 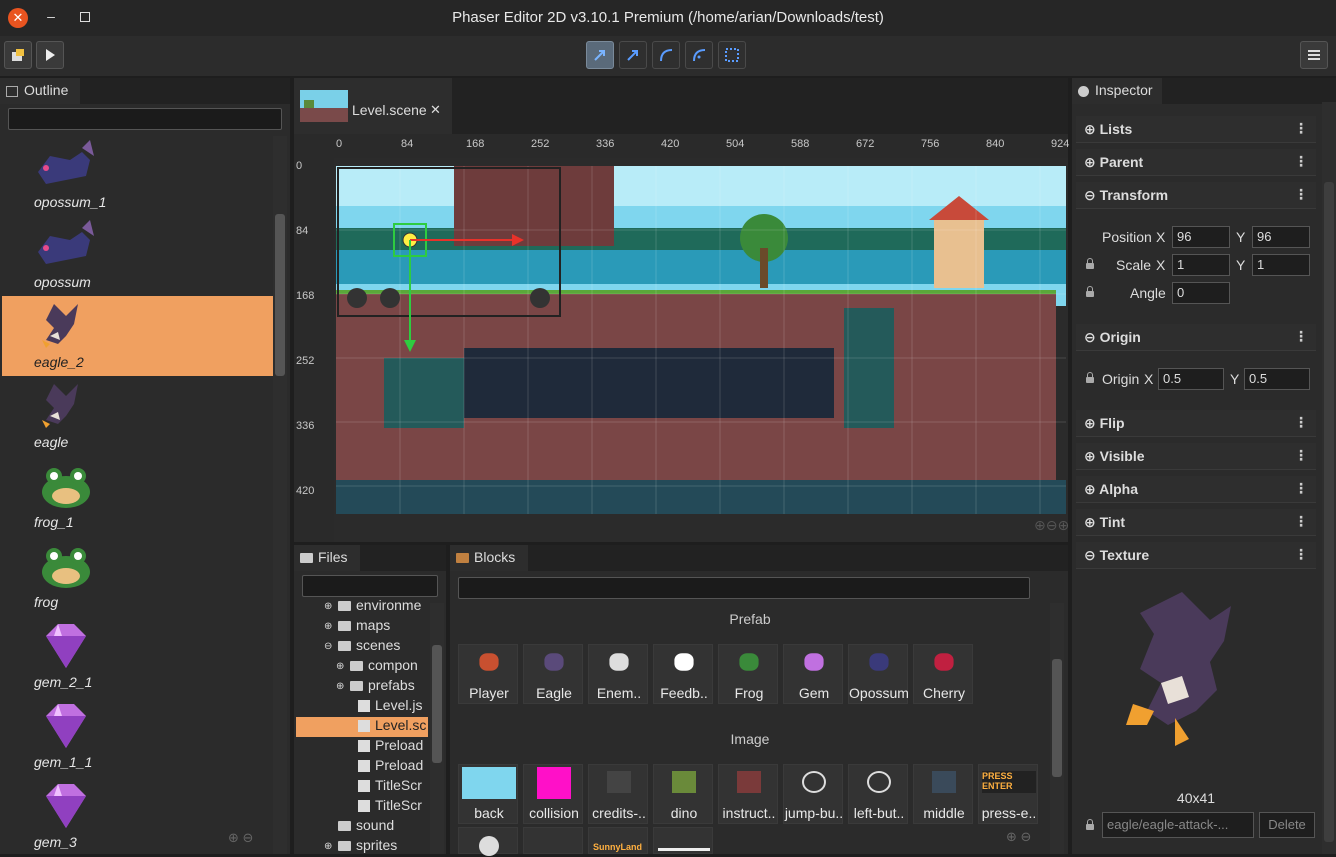 What do you see at coordinates (878, 674) in the screenshot?
I see `prefab-block: Opossum` at bounding box center [878, 674].